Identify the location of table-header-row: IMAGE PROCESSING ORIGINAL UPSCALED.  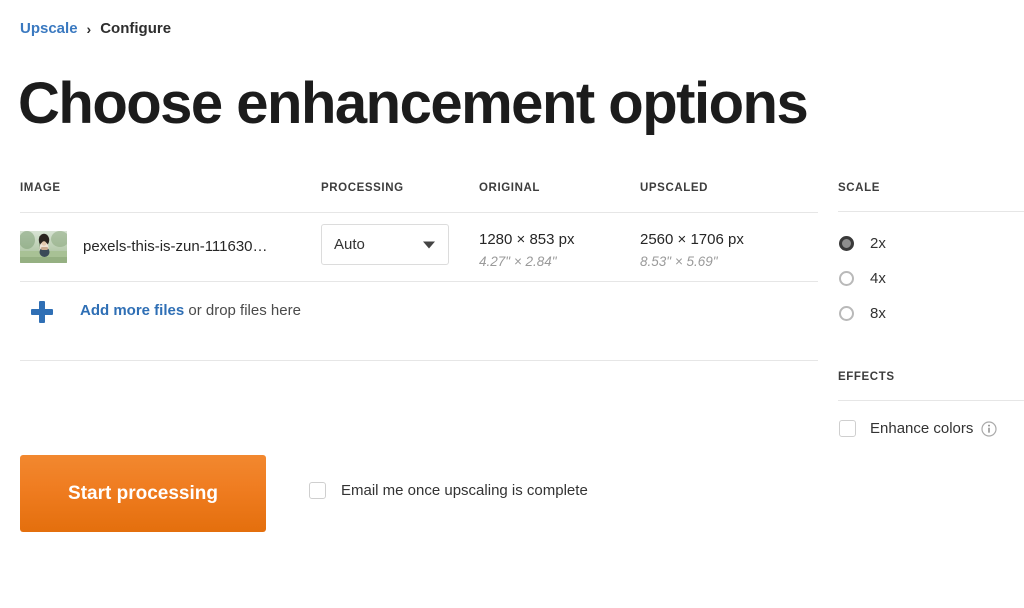
(419, 197).